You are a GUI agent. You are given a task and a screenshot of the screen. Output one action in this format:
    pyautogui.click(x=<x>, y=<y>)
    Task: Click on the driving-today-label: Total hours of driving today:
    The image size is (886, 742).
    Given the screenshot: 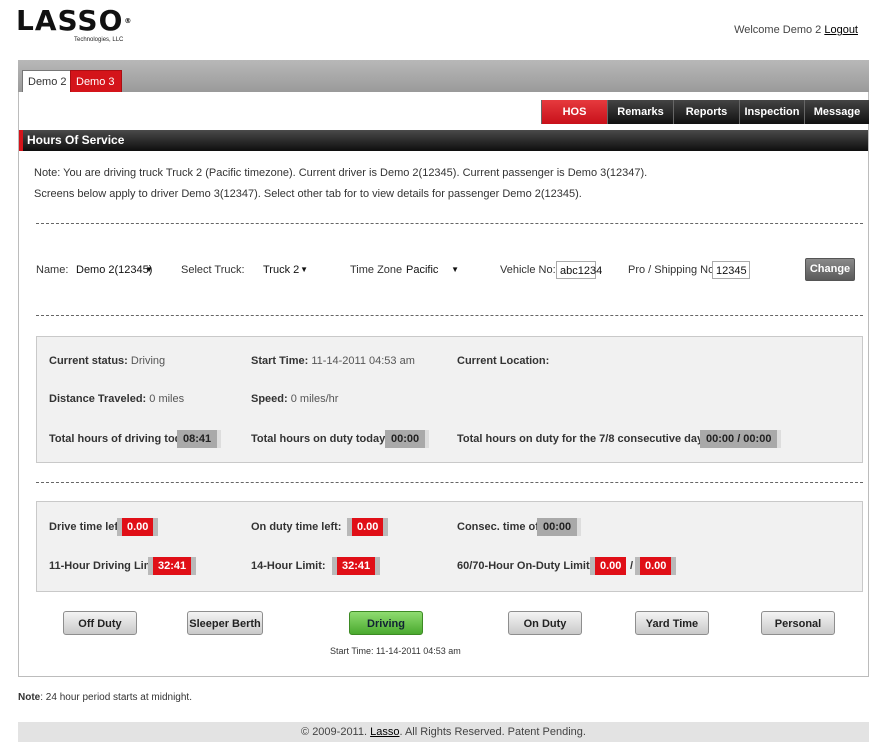 What is the action you would take?
    pyautogui.click(x=123, y=439)
    